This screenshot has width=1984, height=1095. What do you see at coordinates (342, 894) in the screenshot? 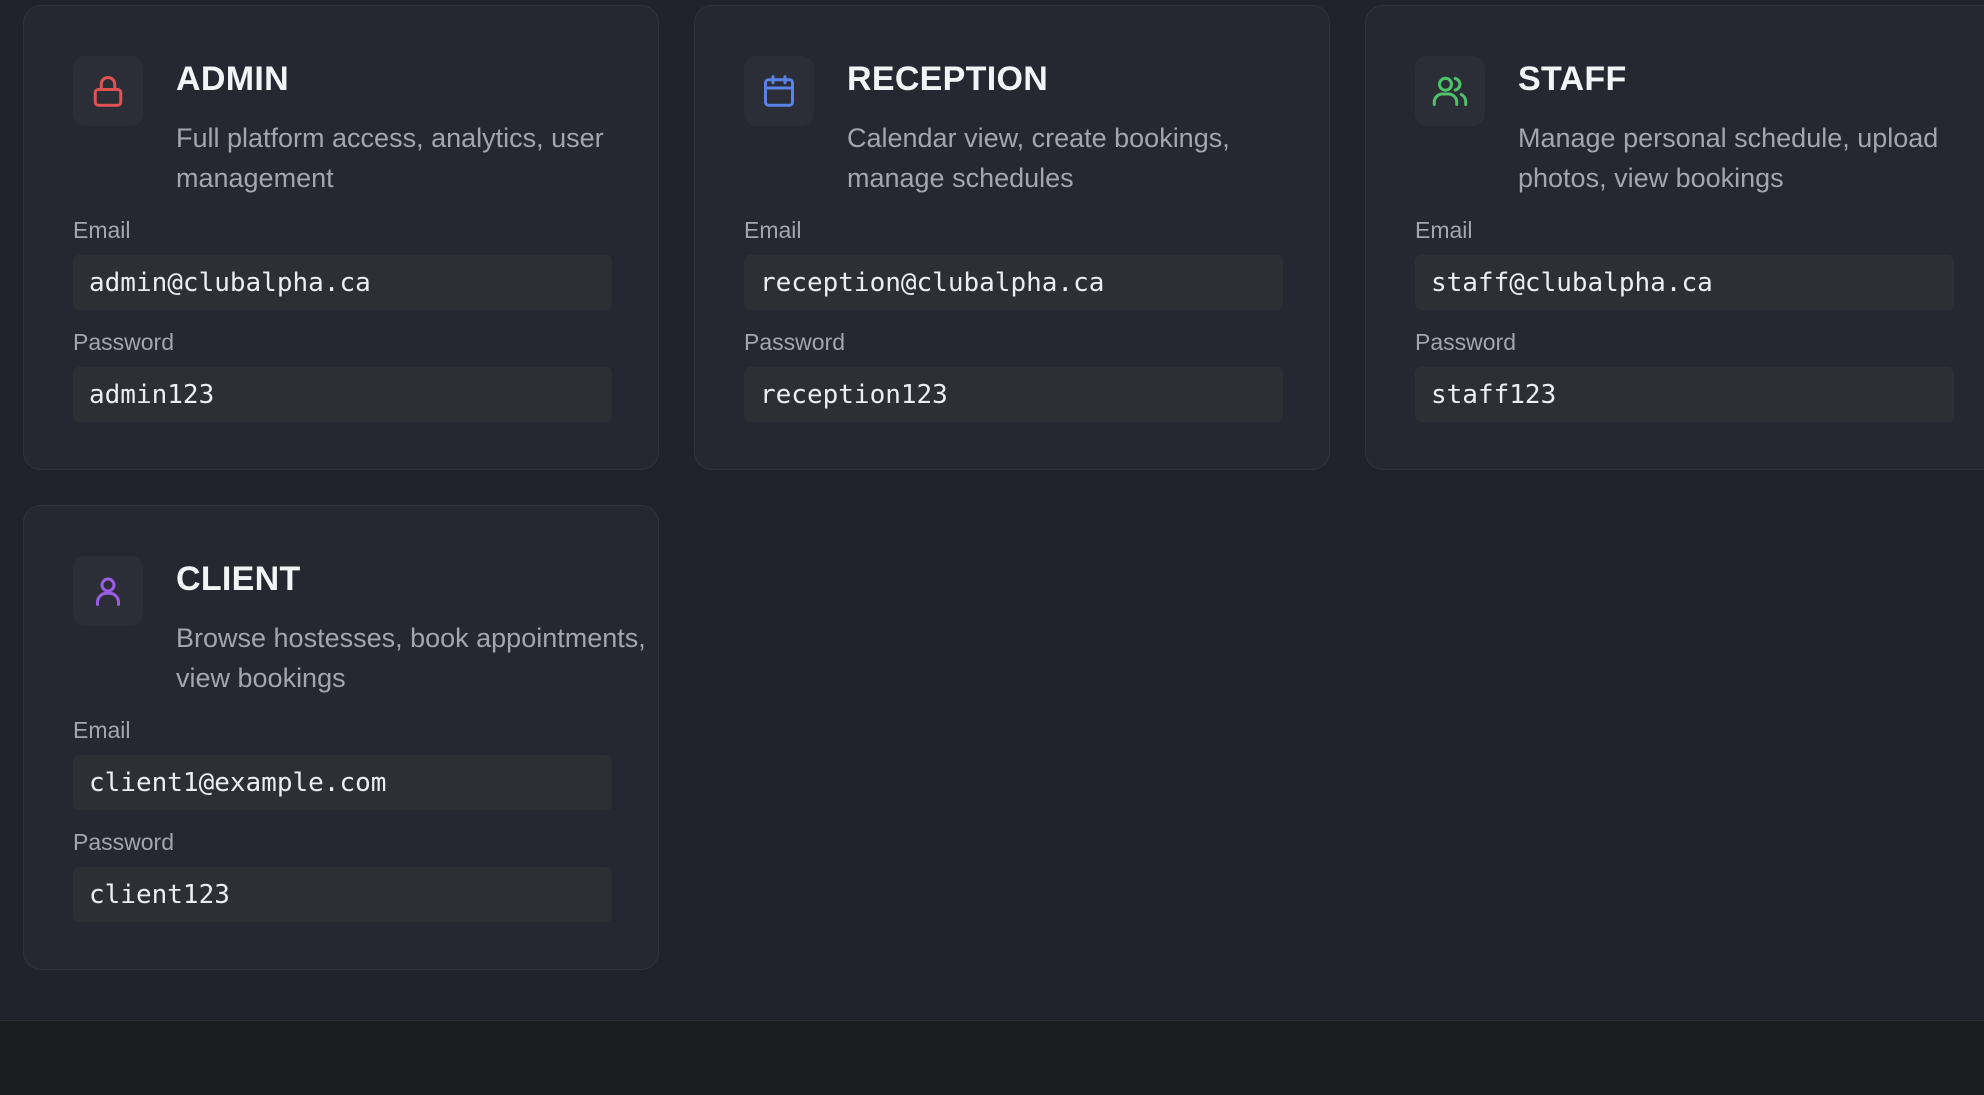
I see `password-value: client123` at bounding box center [342, 894].